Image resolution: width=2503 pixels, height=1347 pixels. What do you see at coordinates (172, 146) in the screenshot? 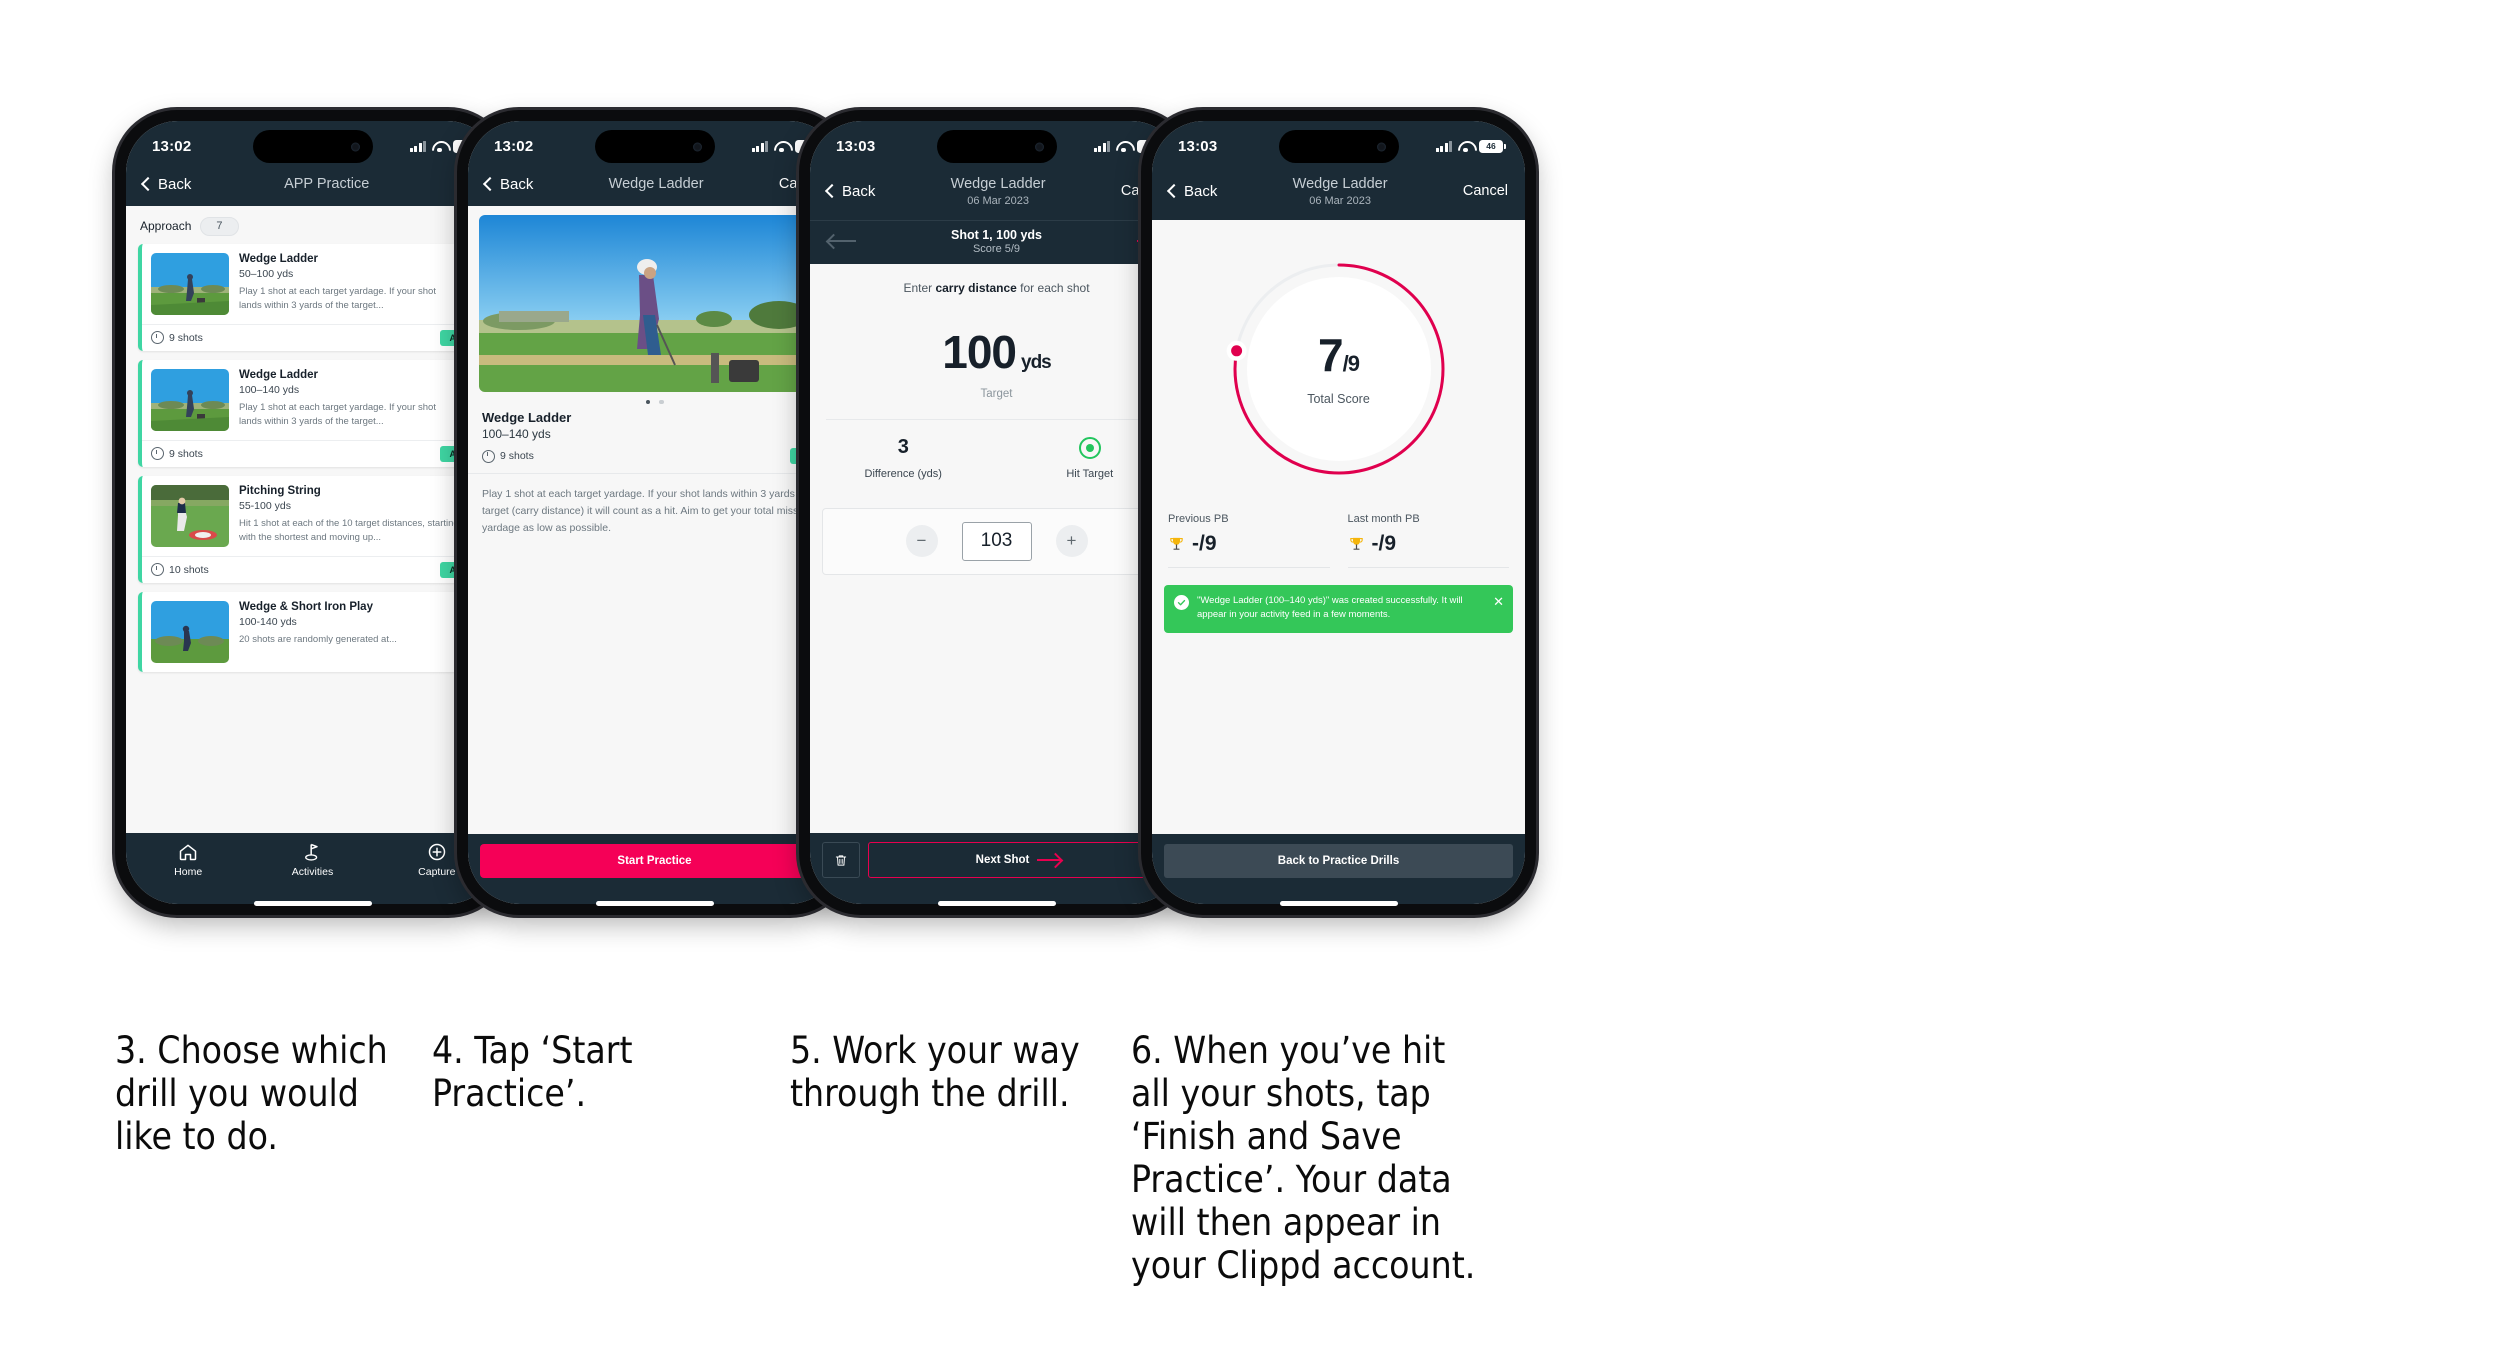
I see `status-time: 13:02` at bounding box center [172, 146].